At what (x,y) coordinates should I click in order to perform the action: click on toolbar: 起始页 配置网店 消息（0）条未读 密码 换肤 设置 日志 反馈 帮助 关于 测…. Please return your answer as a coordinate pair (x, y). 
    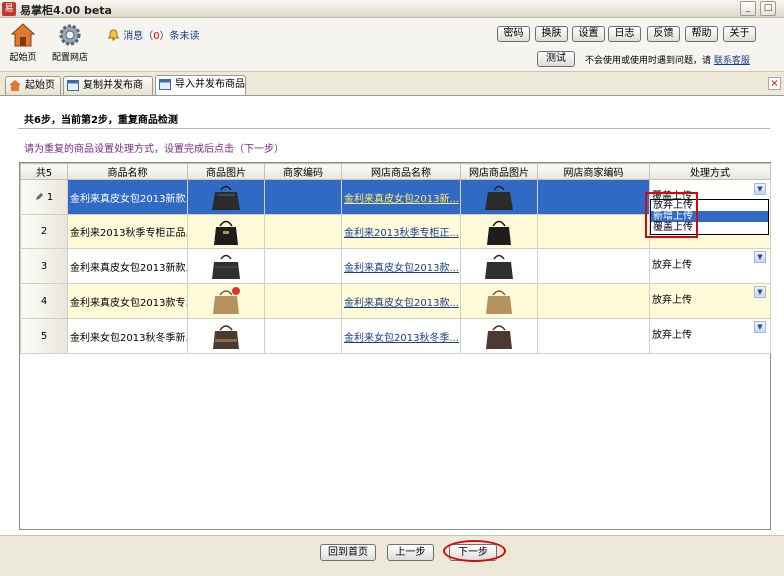
    Looking at the image, I should click on (392, 45).